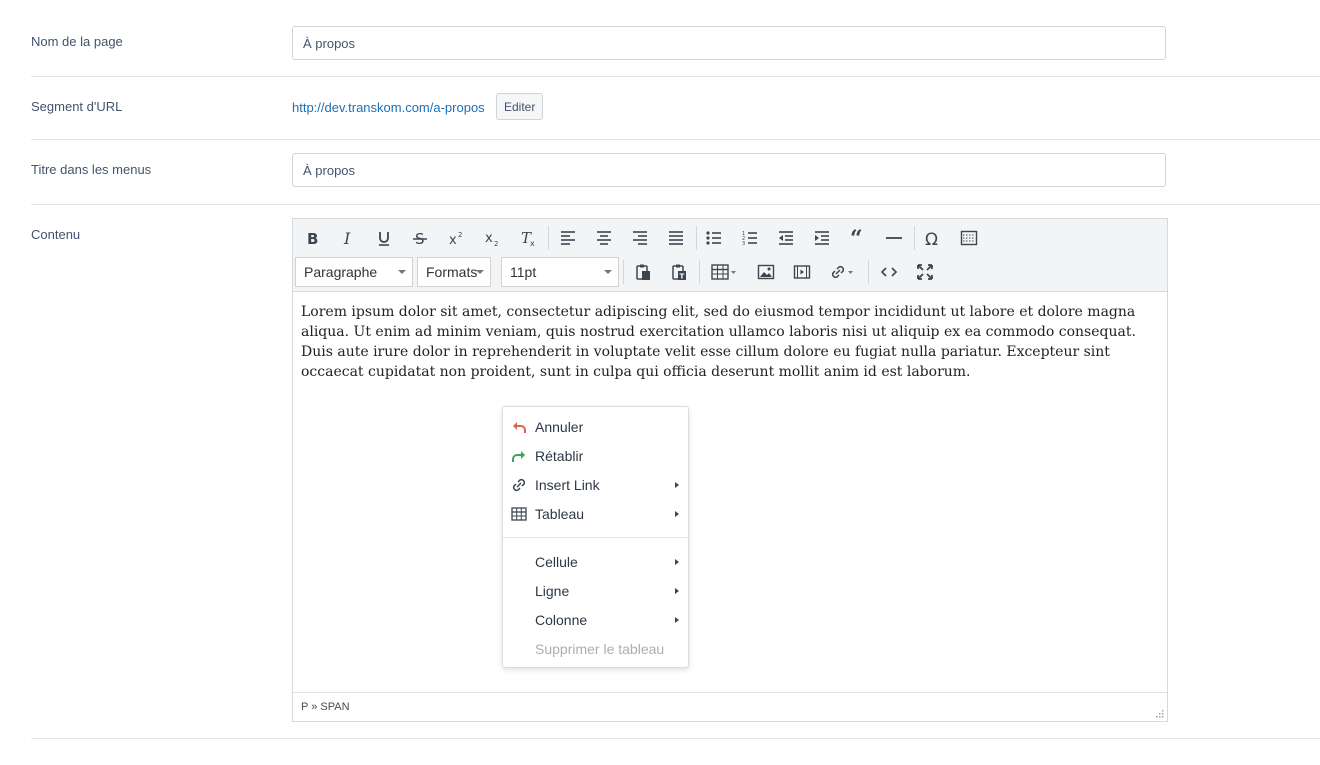 The width and height of the screenshot is (1320, 765). What do you see at coordinates (518, 456) in the screenshot?
I see `redo-icon` at bounding box center [518, 456].